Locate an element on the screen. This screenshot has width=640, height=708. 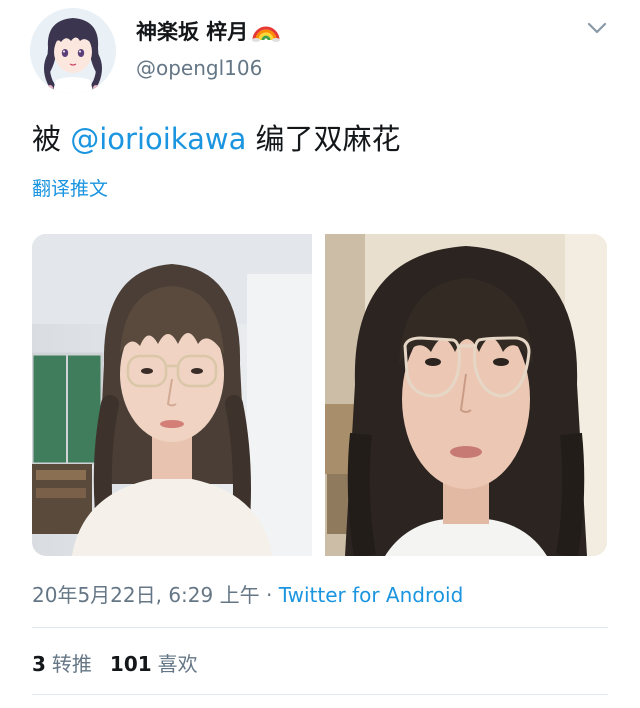
divider-bottom is located at coordinates (320, 694).